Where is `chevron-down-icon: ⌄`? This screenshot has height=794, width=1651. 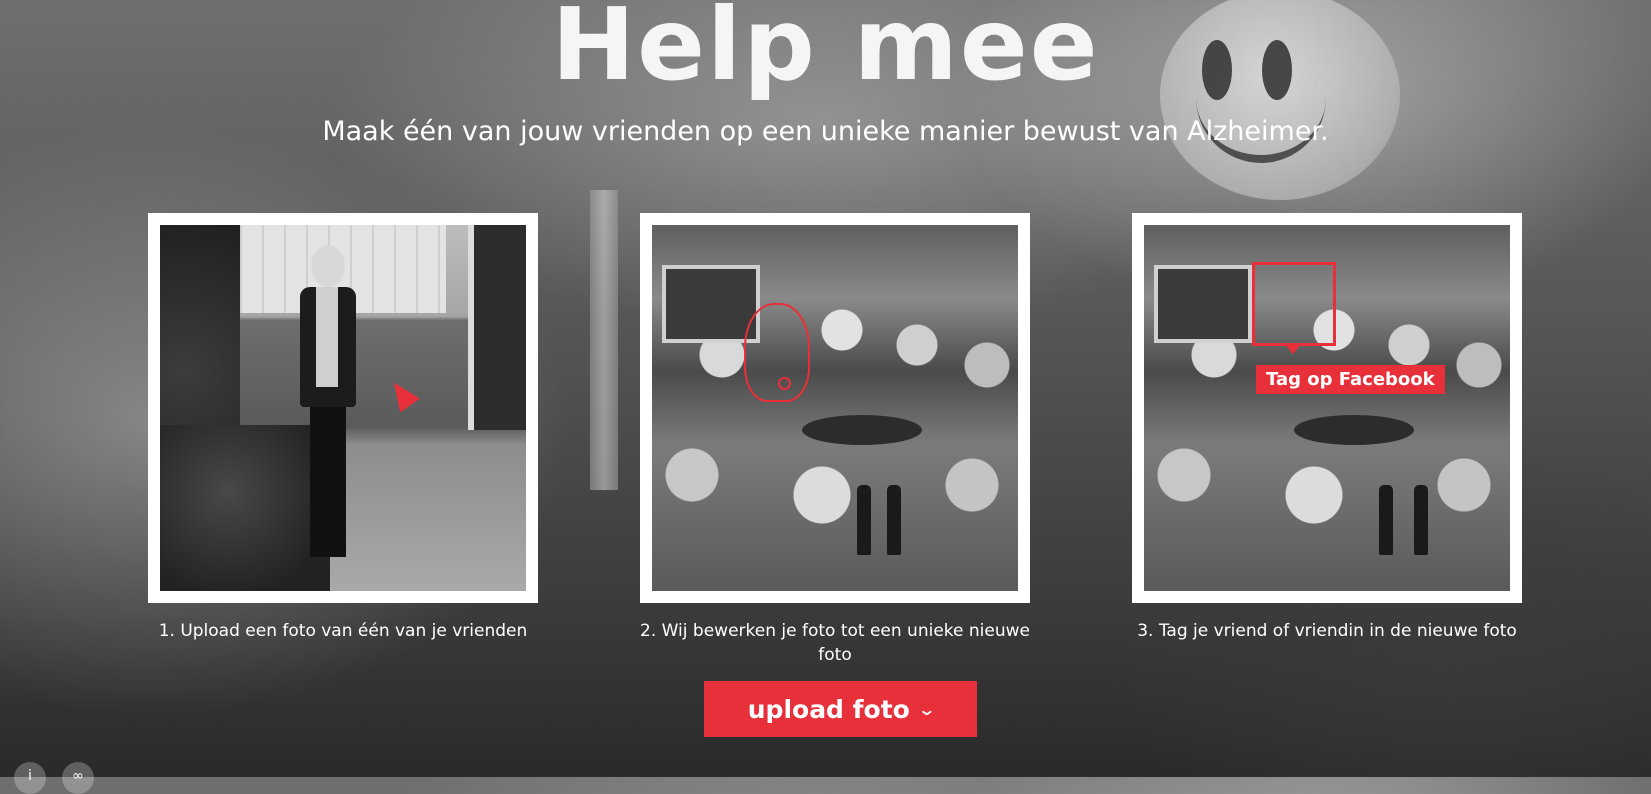
chevron-down-icon: ⌄ is located at coordinates (926, 709).